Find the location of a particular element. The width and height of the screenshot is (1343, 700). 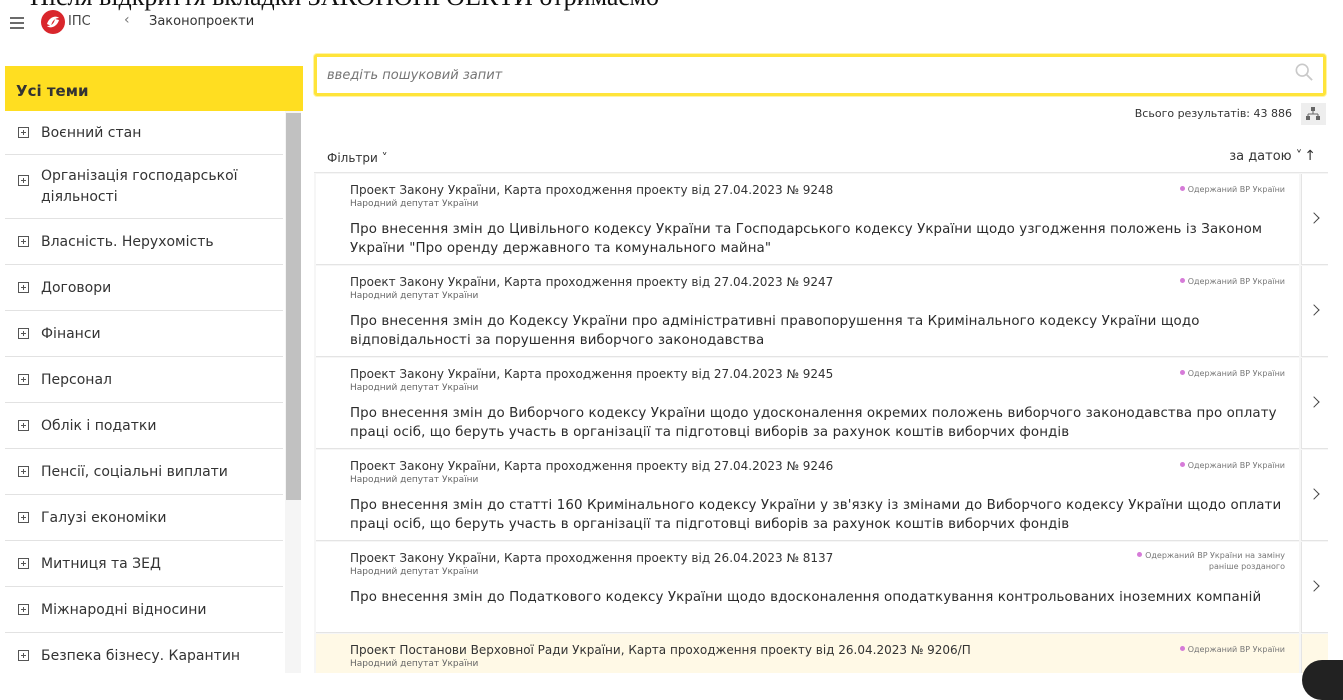

filters-dropdown: Фільтри ˅ is located at coordinates (357, 158).